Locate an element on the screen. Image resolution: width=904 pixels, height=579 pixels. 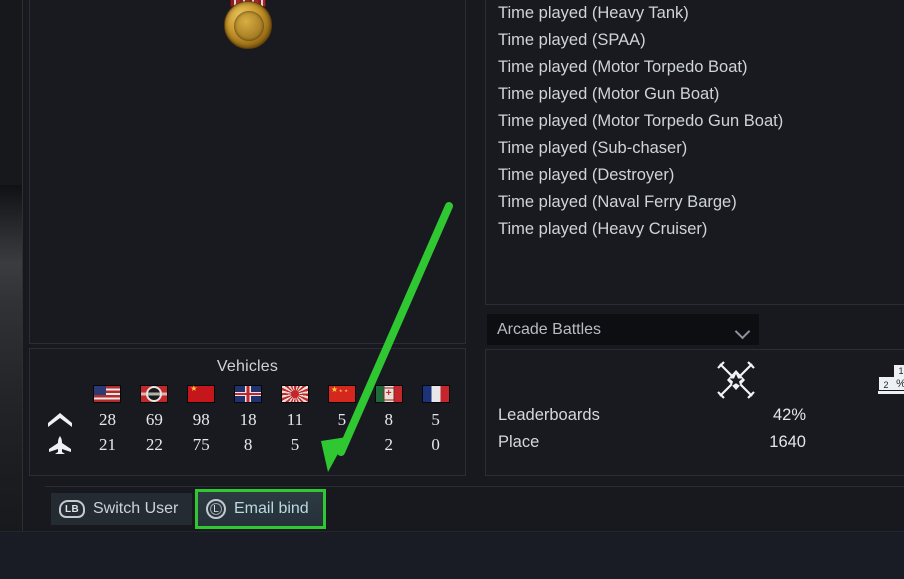
flag-japan-icon is located at coordinates (294, 394).